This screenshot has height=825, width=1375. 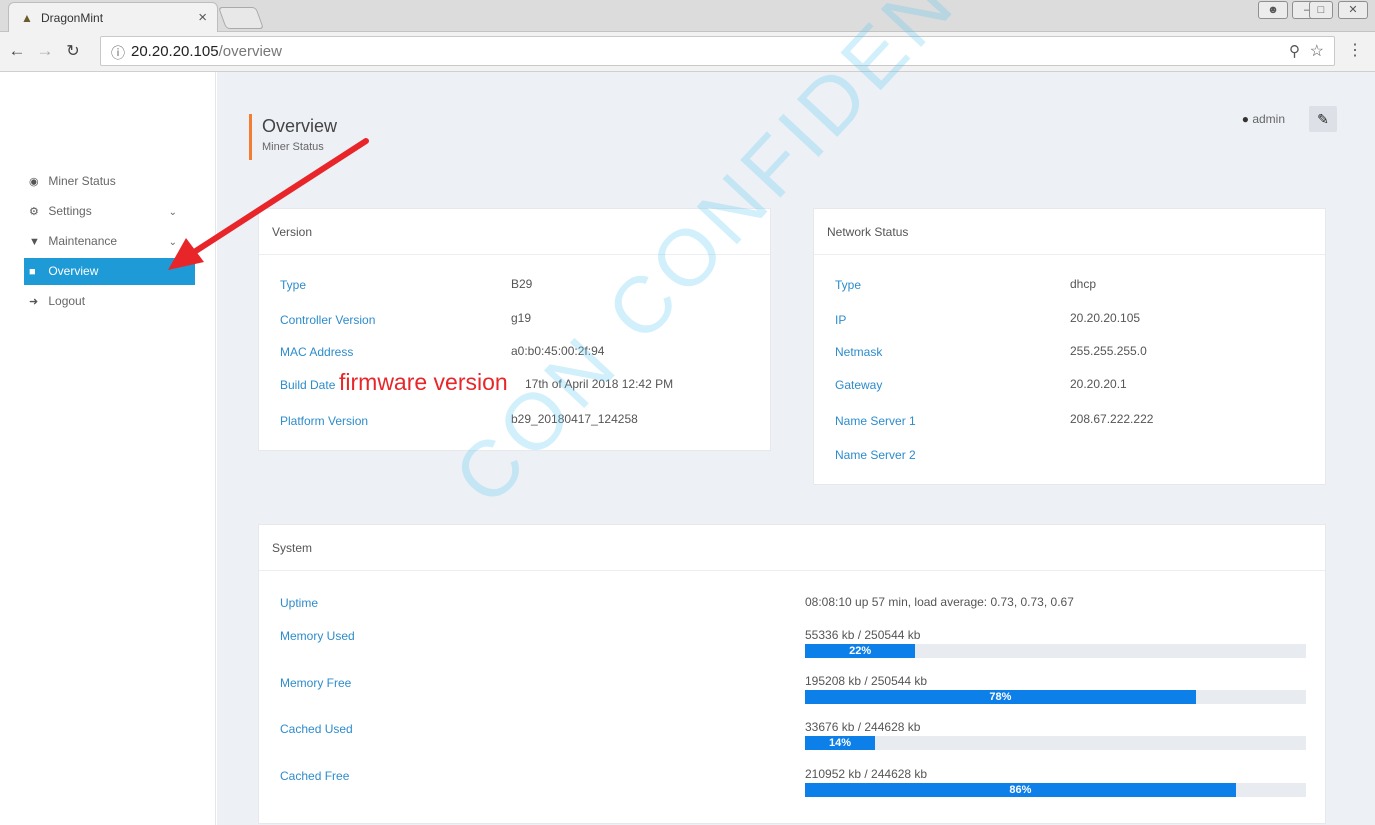 What do you see at coordinates (241, 18) in the screenshot?
I see `new-tab-button` at bounding box center [241, 18].